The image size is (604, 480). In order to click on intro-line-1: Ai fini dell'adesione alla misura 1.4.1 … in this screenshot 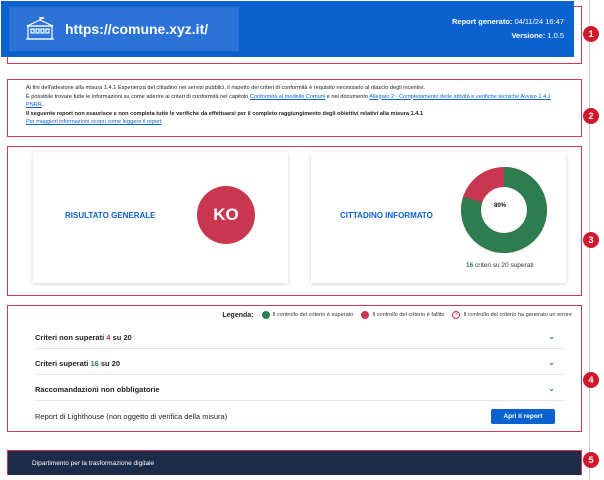, I will do `click(226, 88)`.